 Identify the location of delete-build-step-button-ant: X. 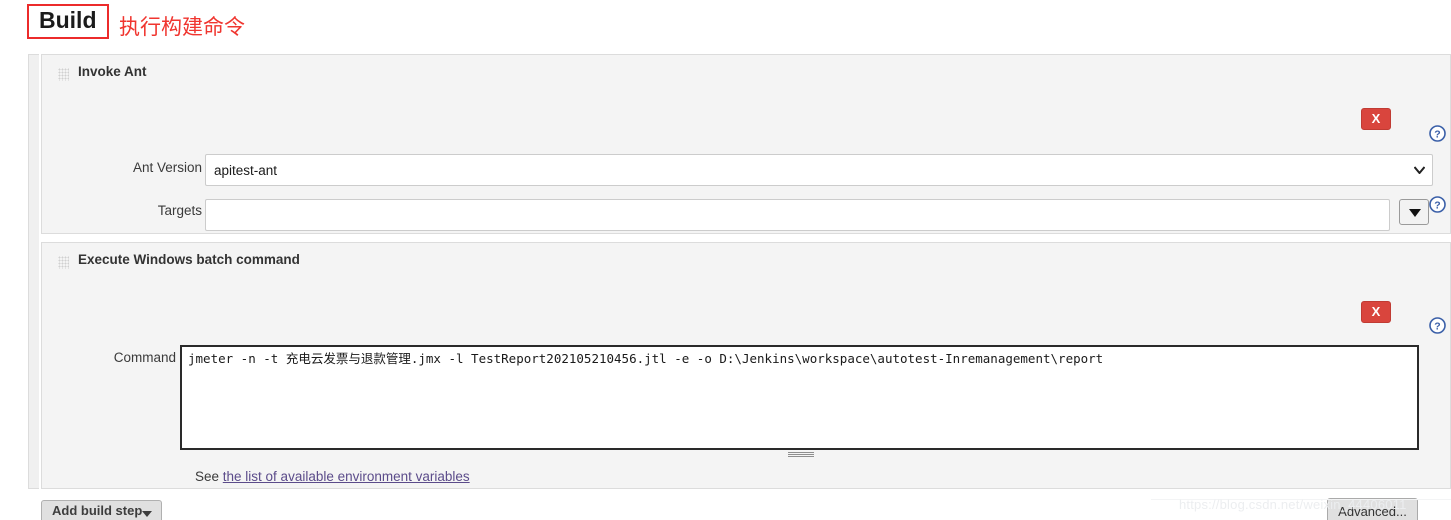
(1376, 119).